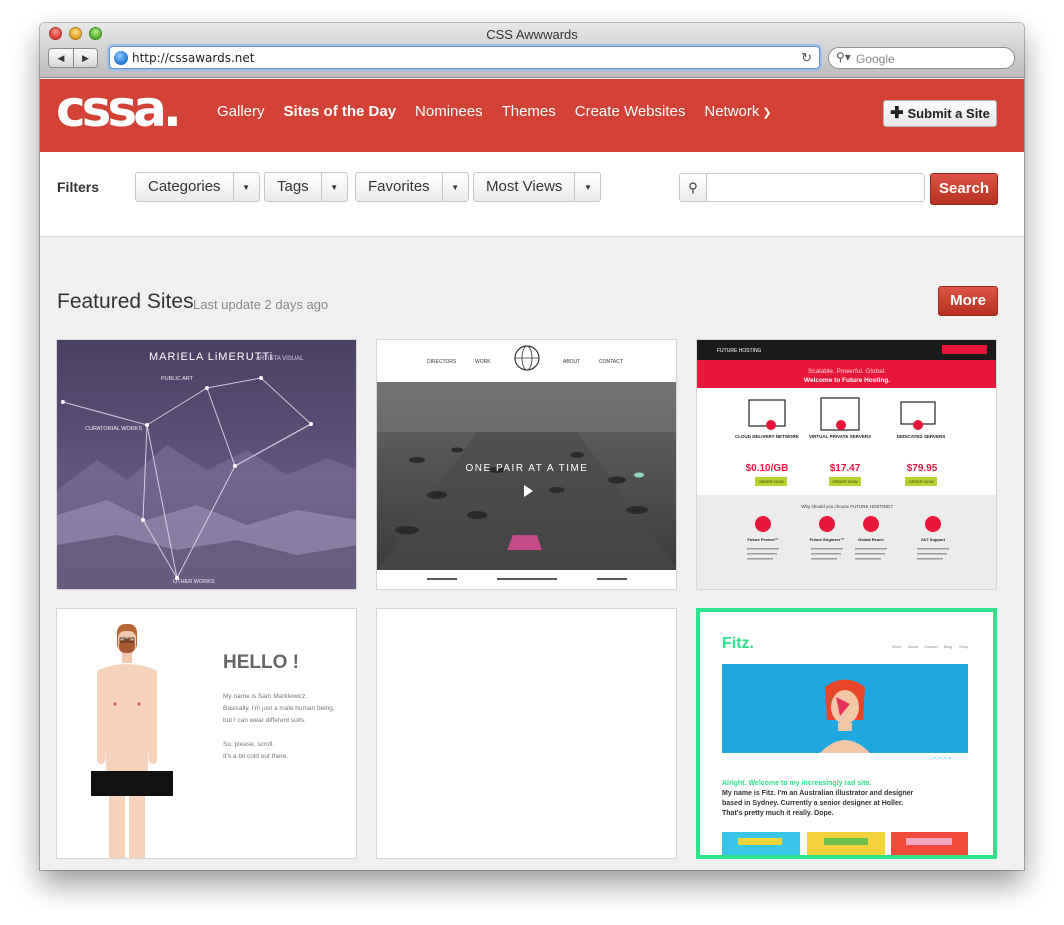 The image size is (1064, 925). What do you see at coordinates (611, 362) in the screenshot?
I see `op-nav-contact: CONTACT` at bounding box center [611, 362].